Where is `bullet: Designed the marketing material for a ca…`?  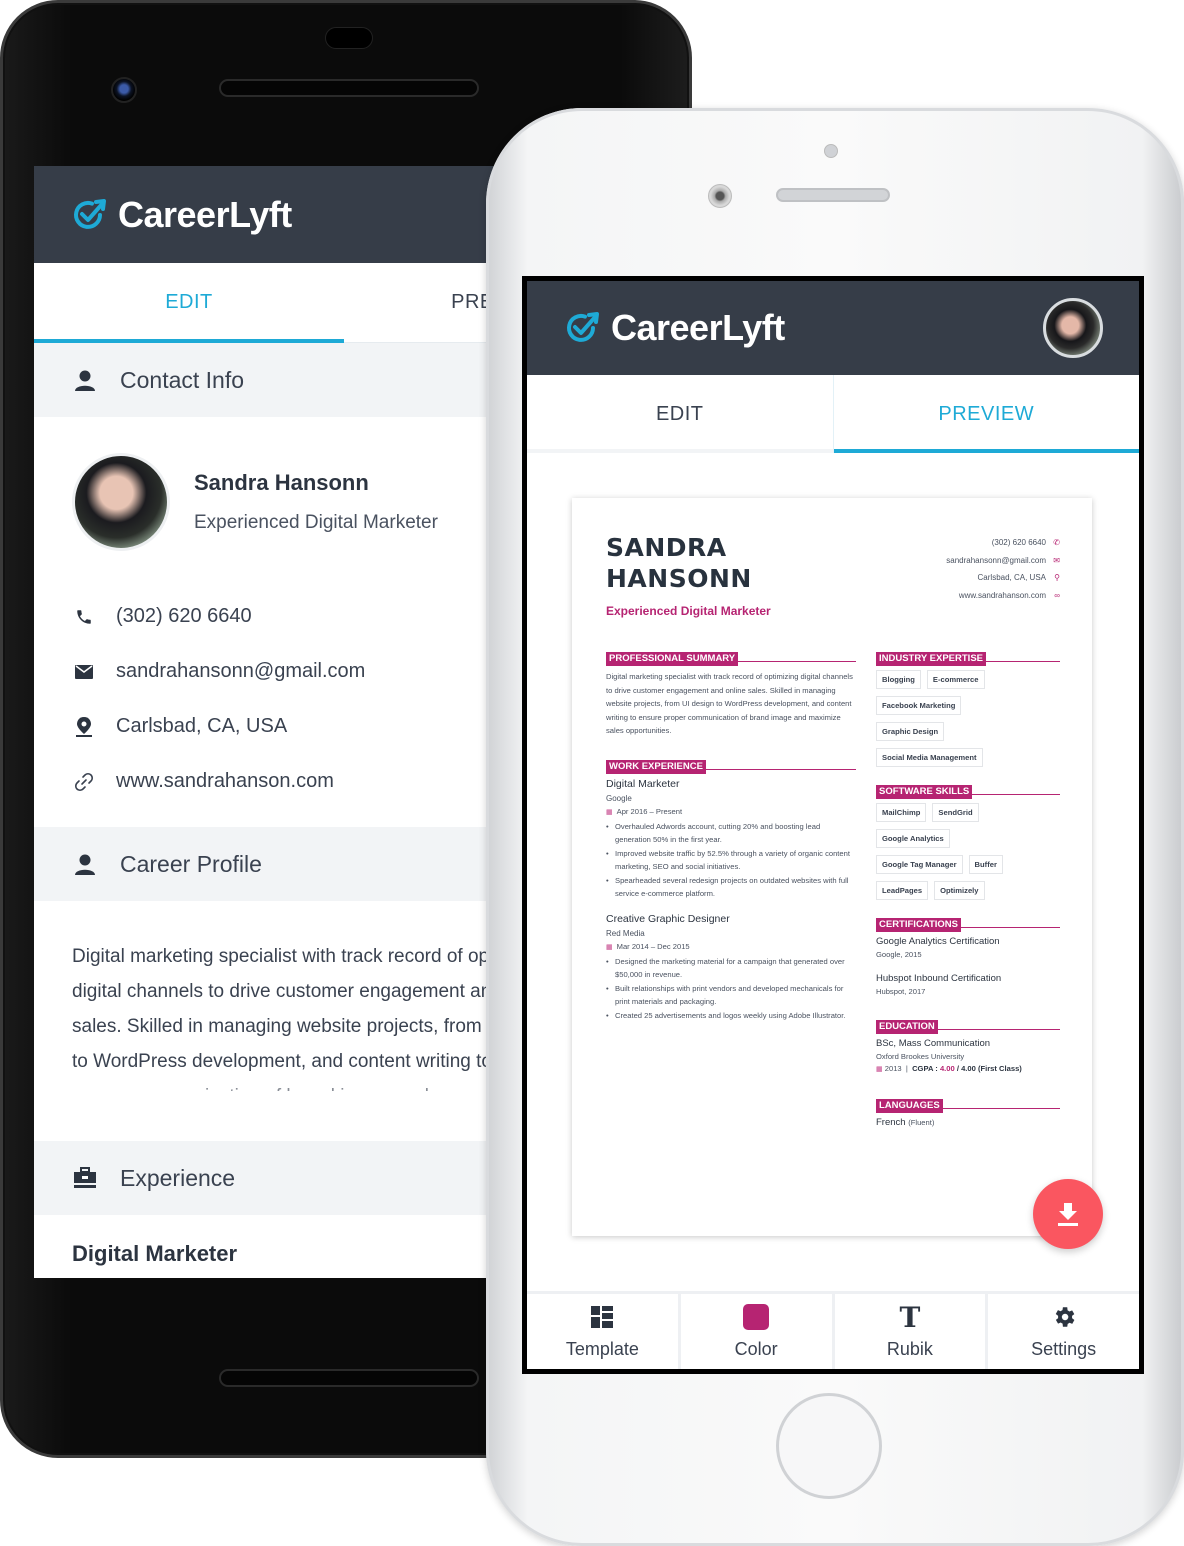 bullet: Designed the marketing material for a ca… is located at coordinates (731, 968).